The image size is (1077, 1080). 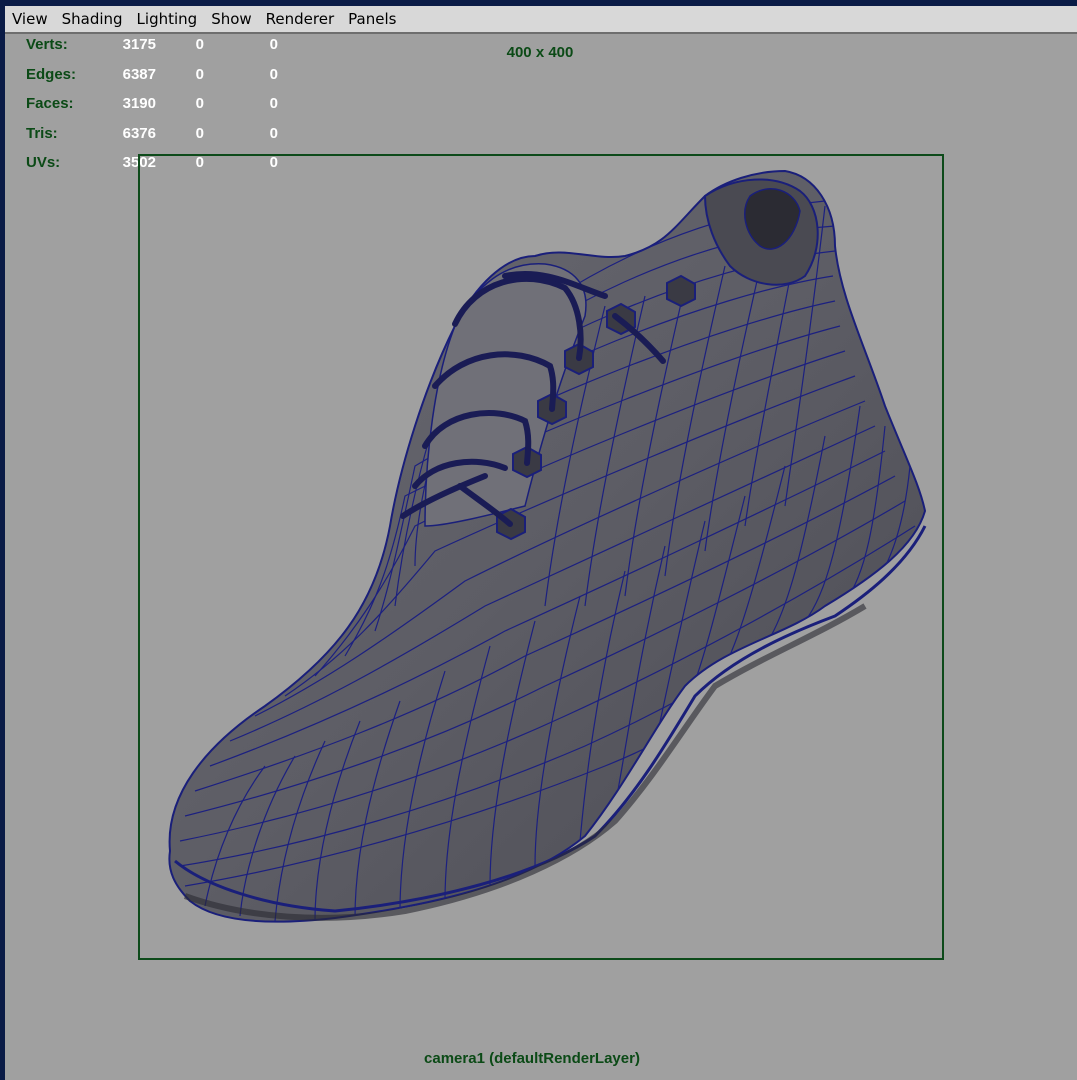 I want to click on menu-view: View, so click(x=30, y=19).